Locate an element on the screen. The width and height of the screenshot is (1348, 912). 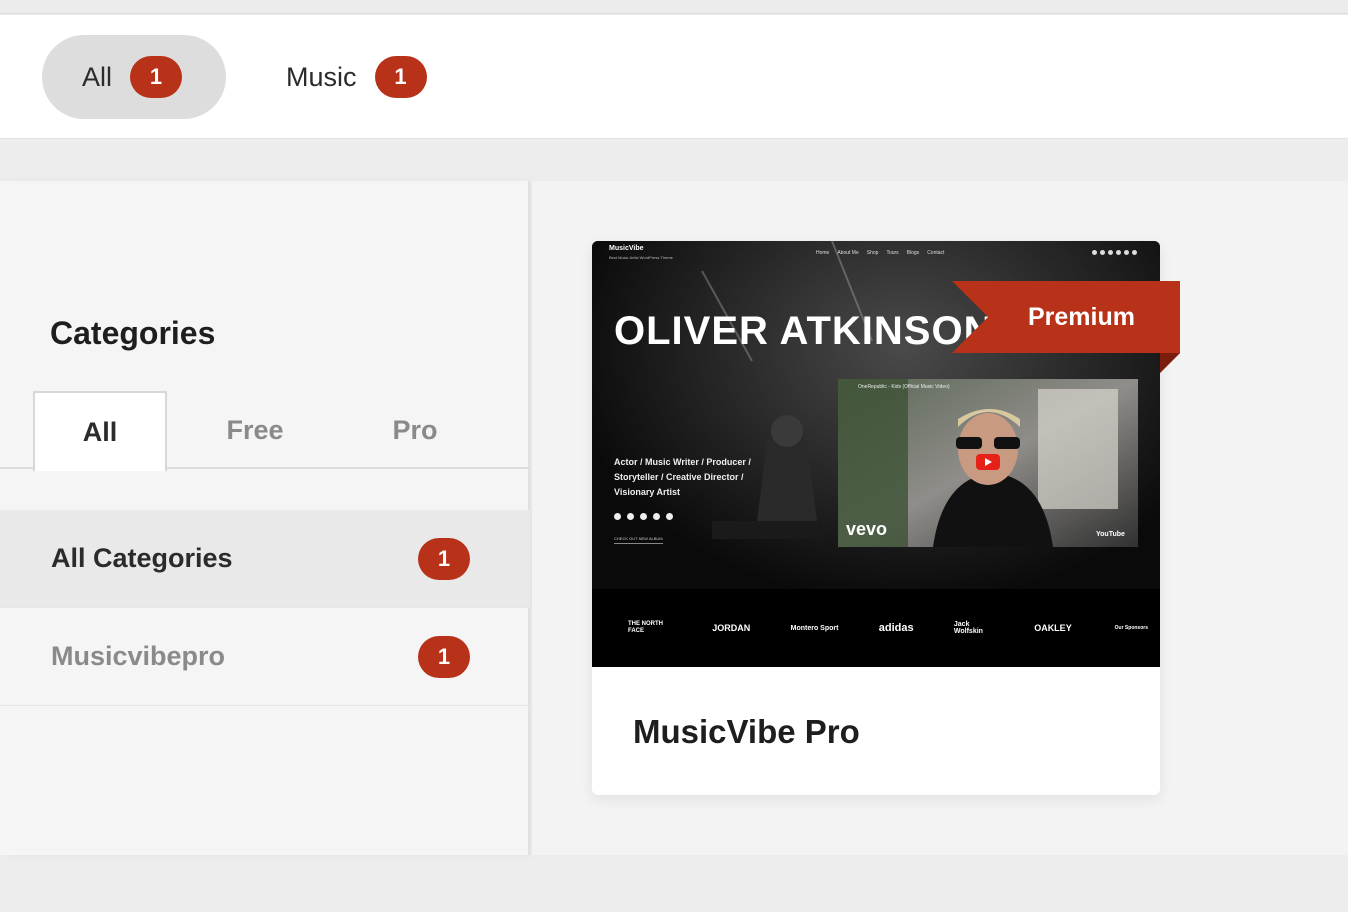
preview-video-watermark: vevo is located at coordinates (867, 529).